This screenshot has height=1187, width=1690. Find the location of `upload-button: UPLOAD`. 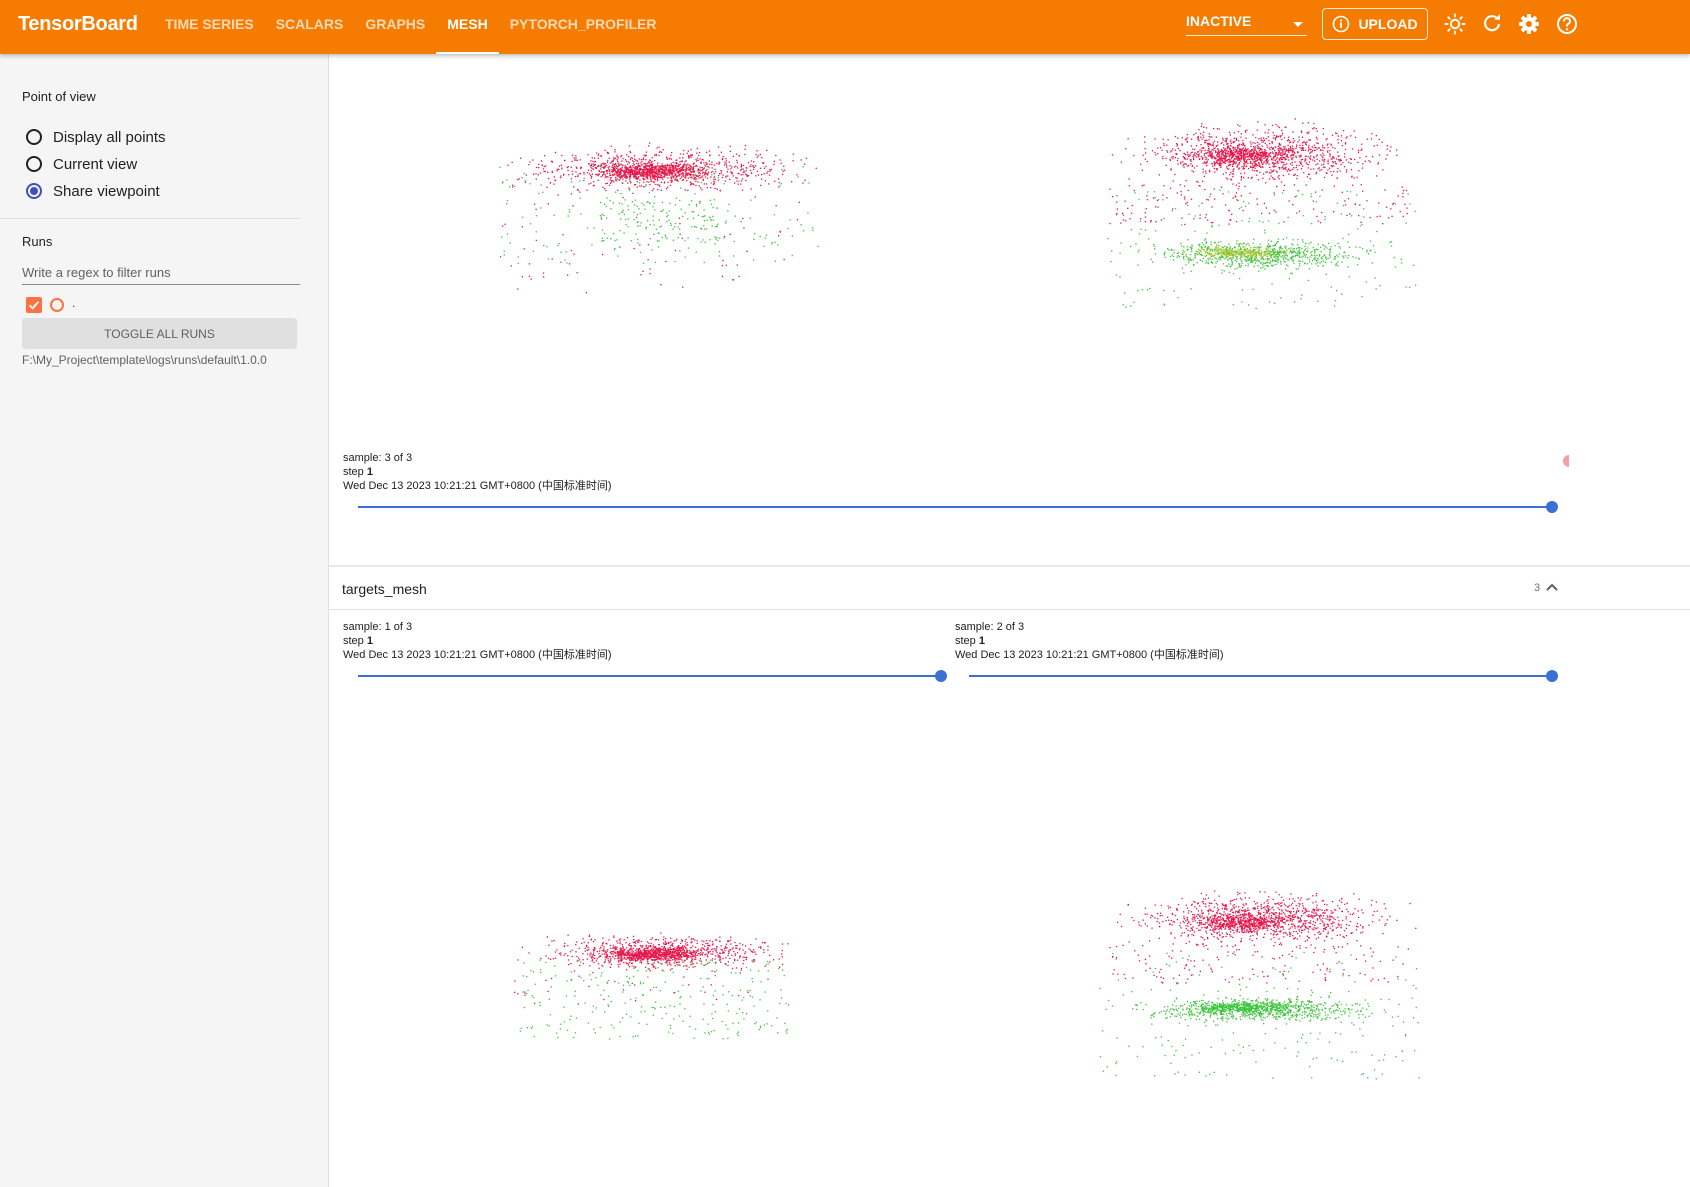

upload-button: UPLOAD is located at coordinates (1375, 24).